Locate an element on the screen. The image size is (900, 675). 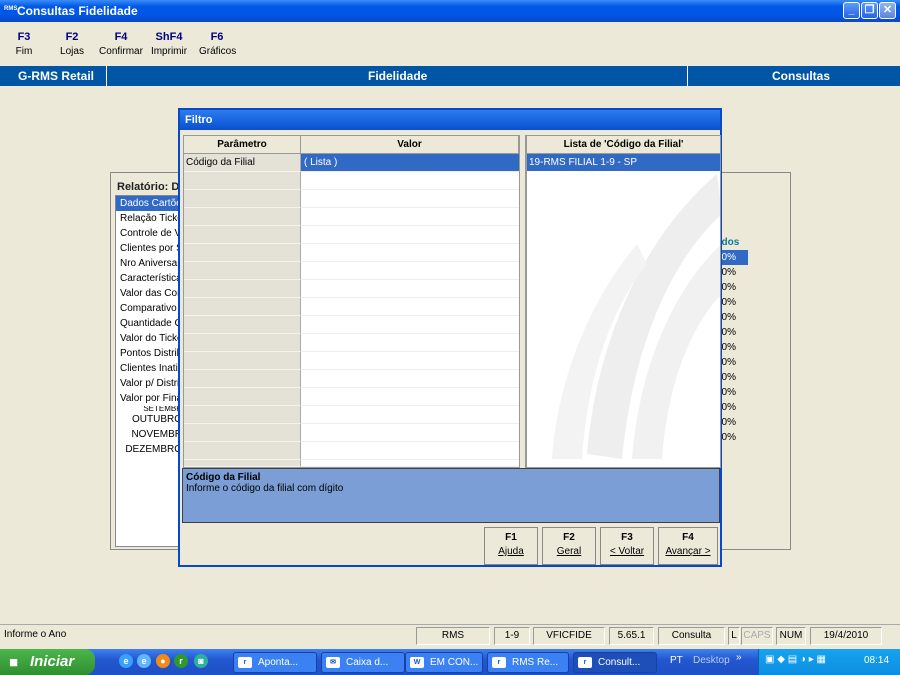
fkey-label: Imprimir is located at coordinates (169, 51).